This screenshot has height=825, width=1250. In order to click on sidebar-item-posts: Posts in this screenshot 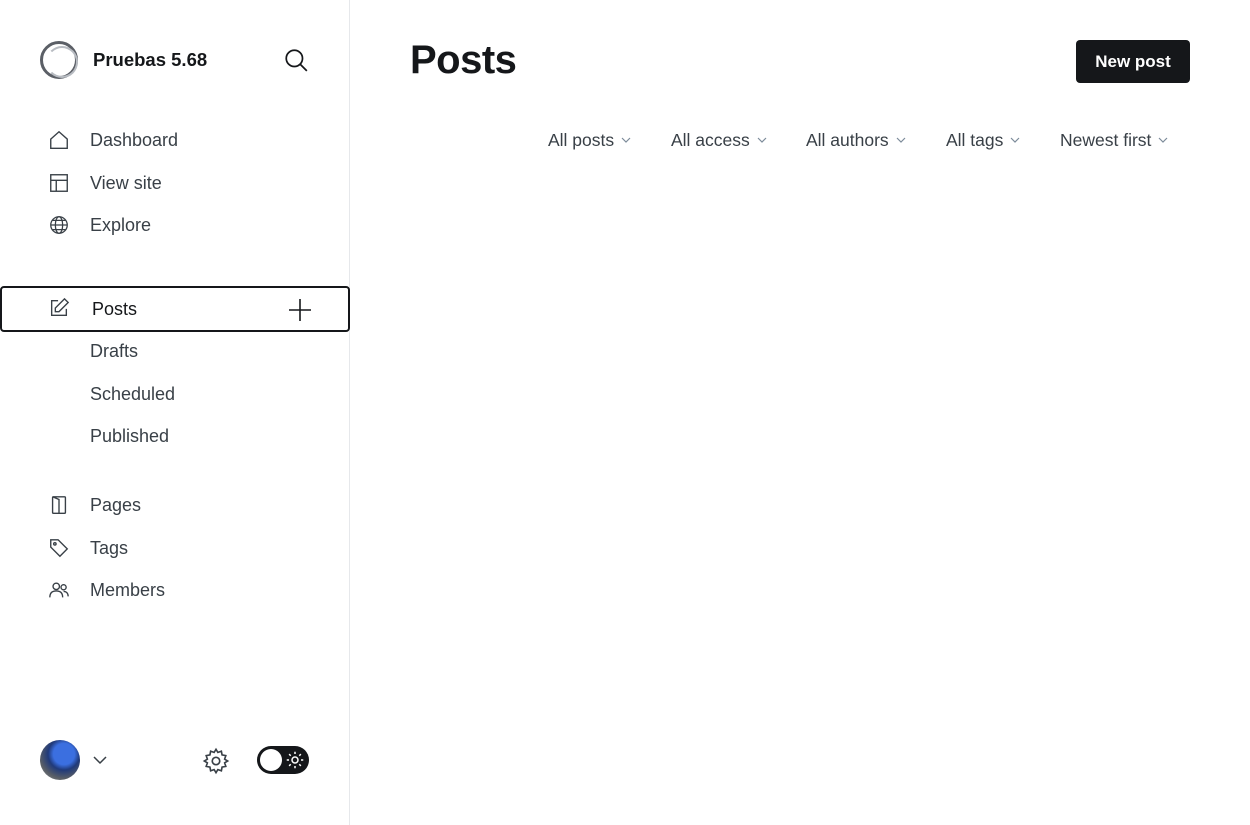, I will do `click(175, 309)`.